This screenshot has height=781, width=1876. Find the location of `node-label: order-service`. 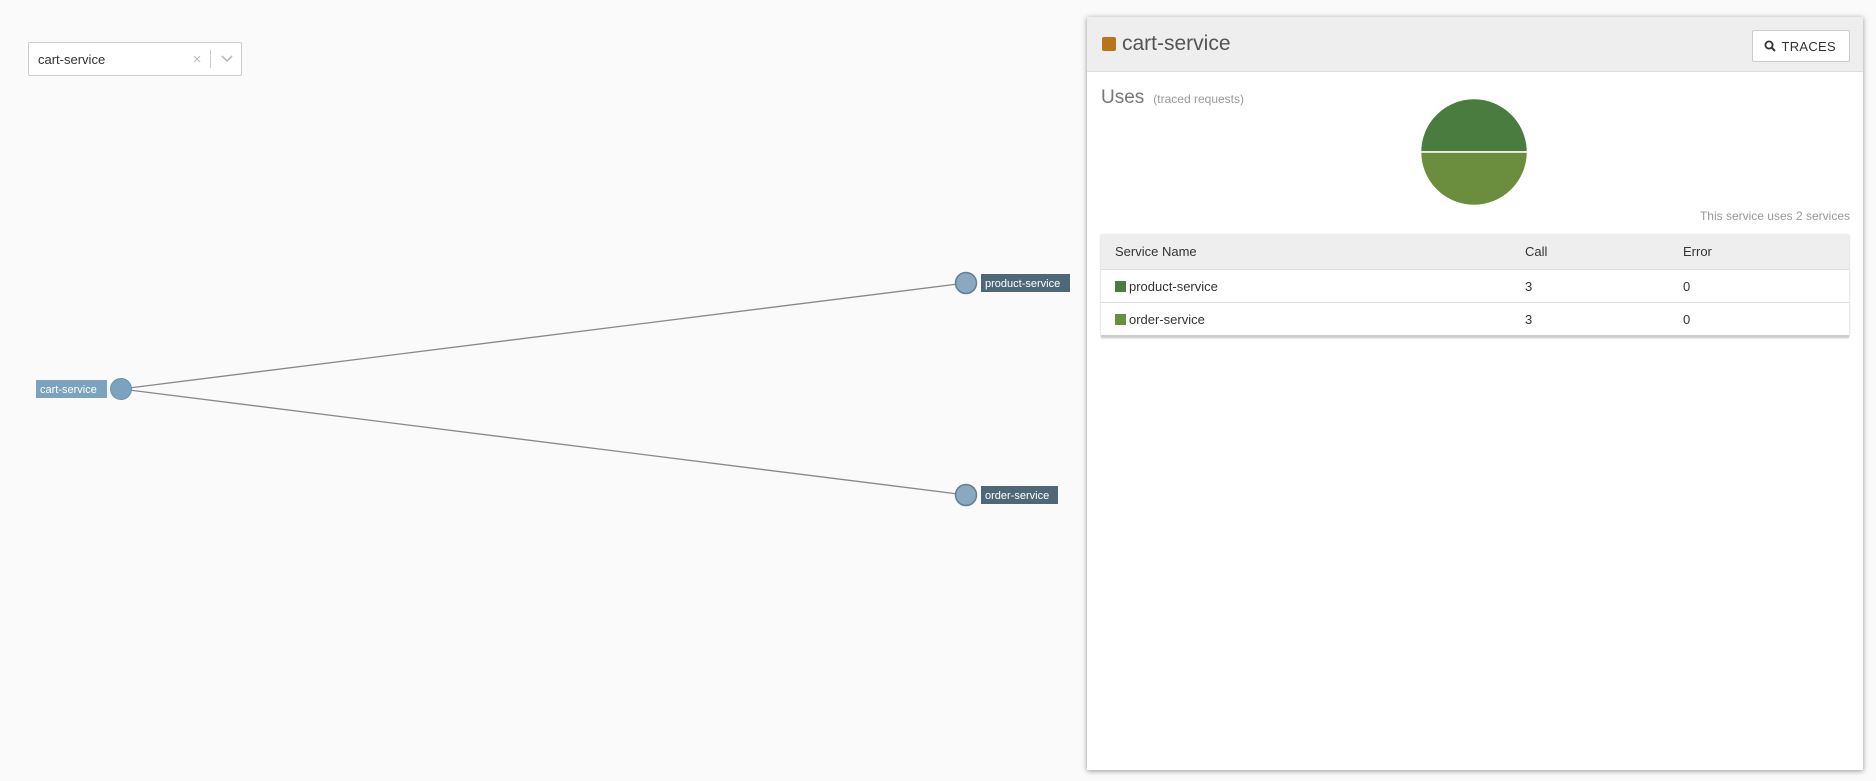

node-label: order-service is located at coordinates (1017, 496).